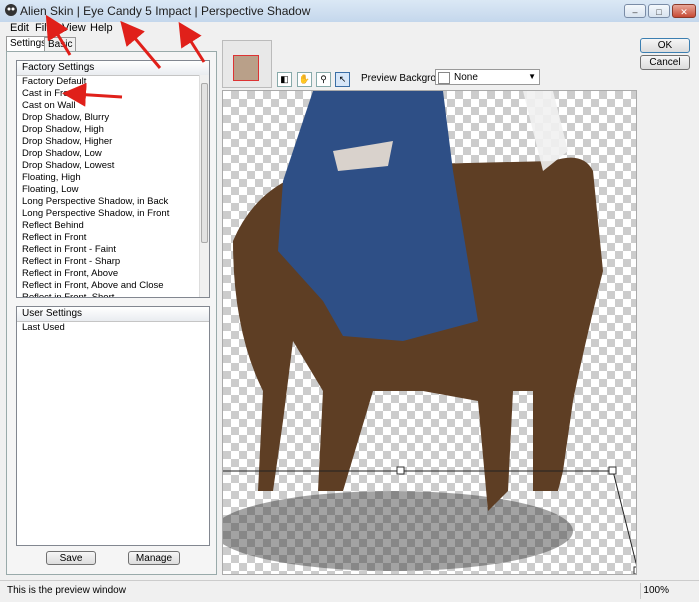 The image size is (699, 602). Describe the element at coordinates (113, 166) in the screenshot. I see `list-item: Drop Shadow, Lowest` at that location.